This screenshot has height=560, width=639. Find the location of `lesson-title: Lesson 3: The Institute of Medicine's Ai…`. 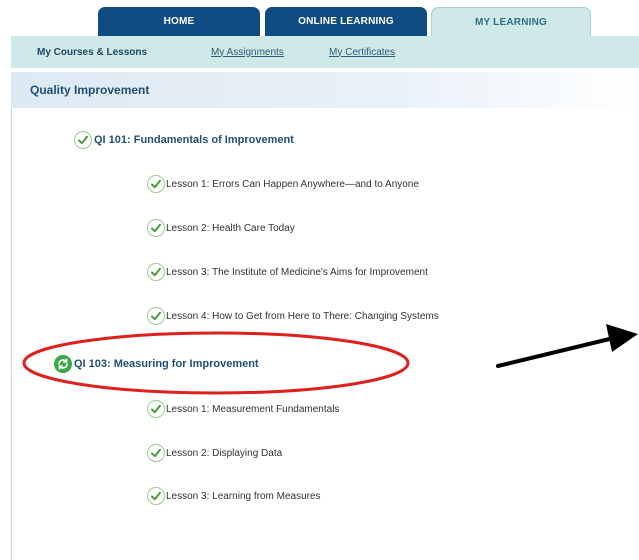

lesson-title: Lesson 3: The Institute of Medicine's Ai… is located at coordinates (297, 272).